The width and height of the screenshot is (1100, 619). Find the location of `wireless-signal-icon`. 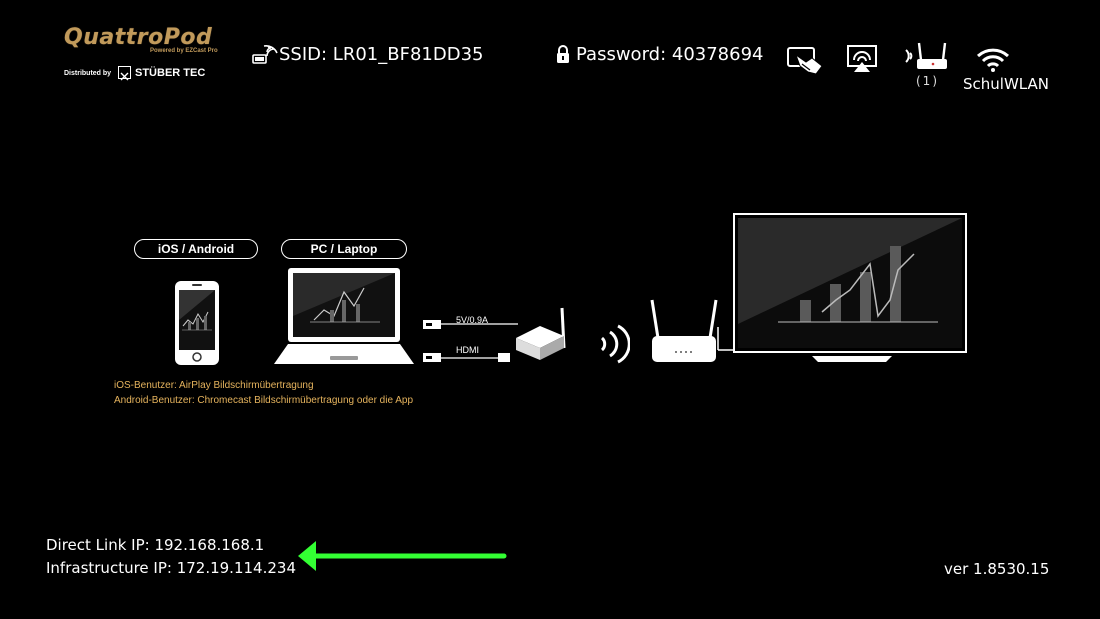

wireless-signal-icon is located at coordinates (614, 346).